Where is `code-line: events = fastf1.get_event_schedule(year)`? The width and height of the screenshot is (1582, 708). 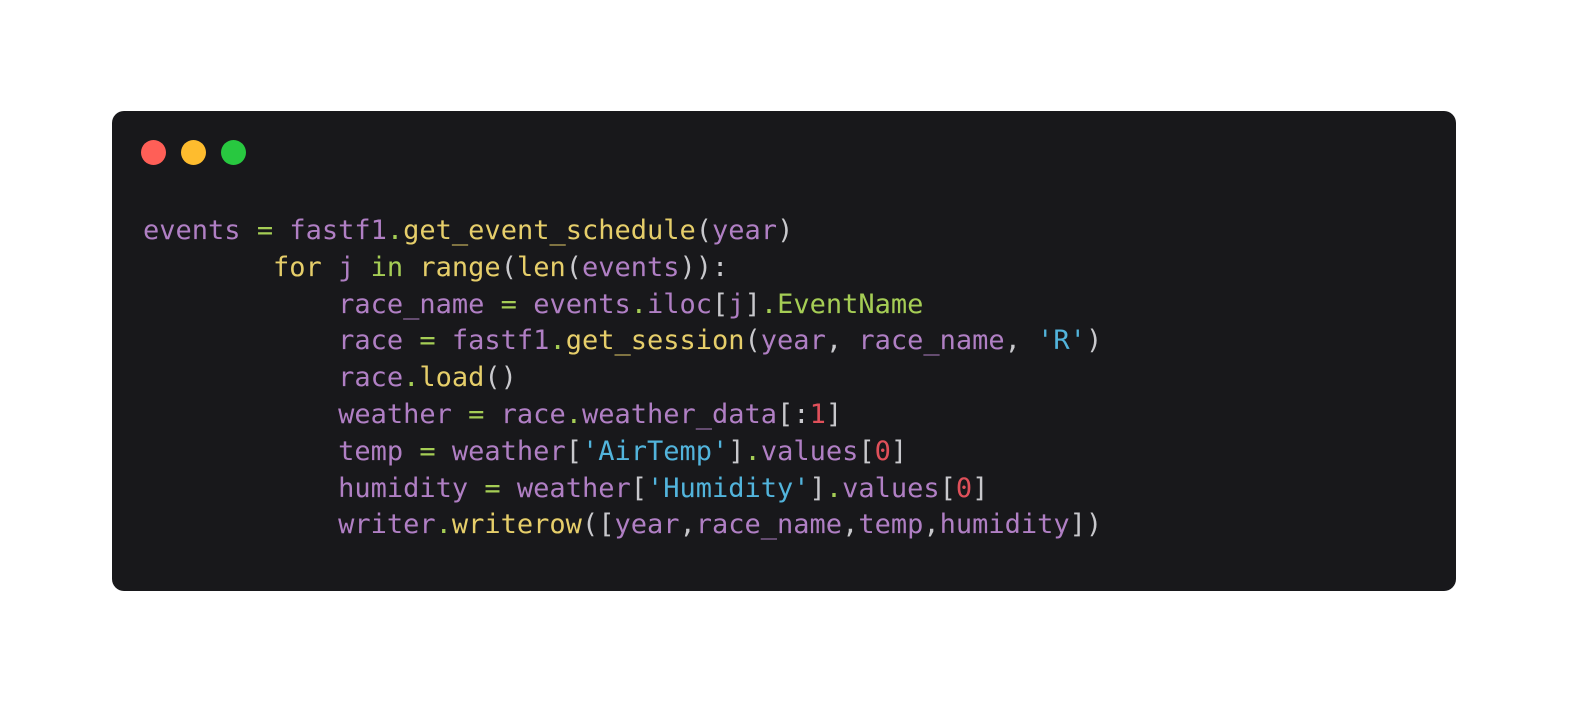 code-line: events = fastf1.get_event_schedule(year) is located at coordinates (622, 231).